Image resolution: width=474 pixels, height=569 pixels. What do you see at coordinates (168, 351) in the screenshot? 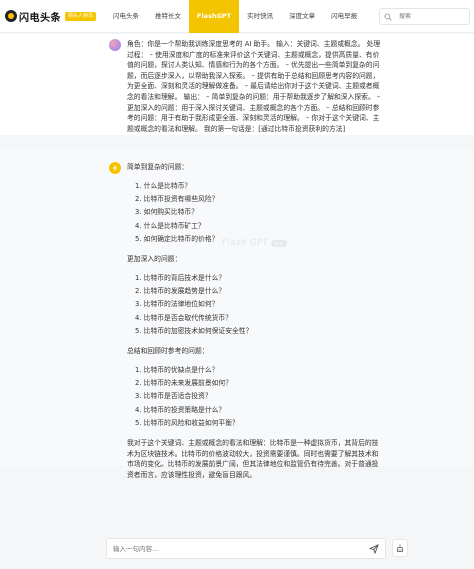
I see `section-heading-review: 总结和回顾时参考的问题：` at bounding box center [168, 351].